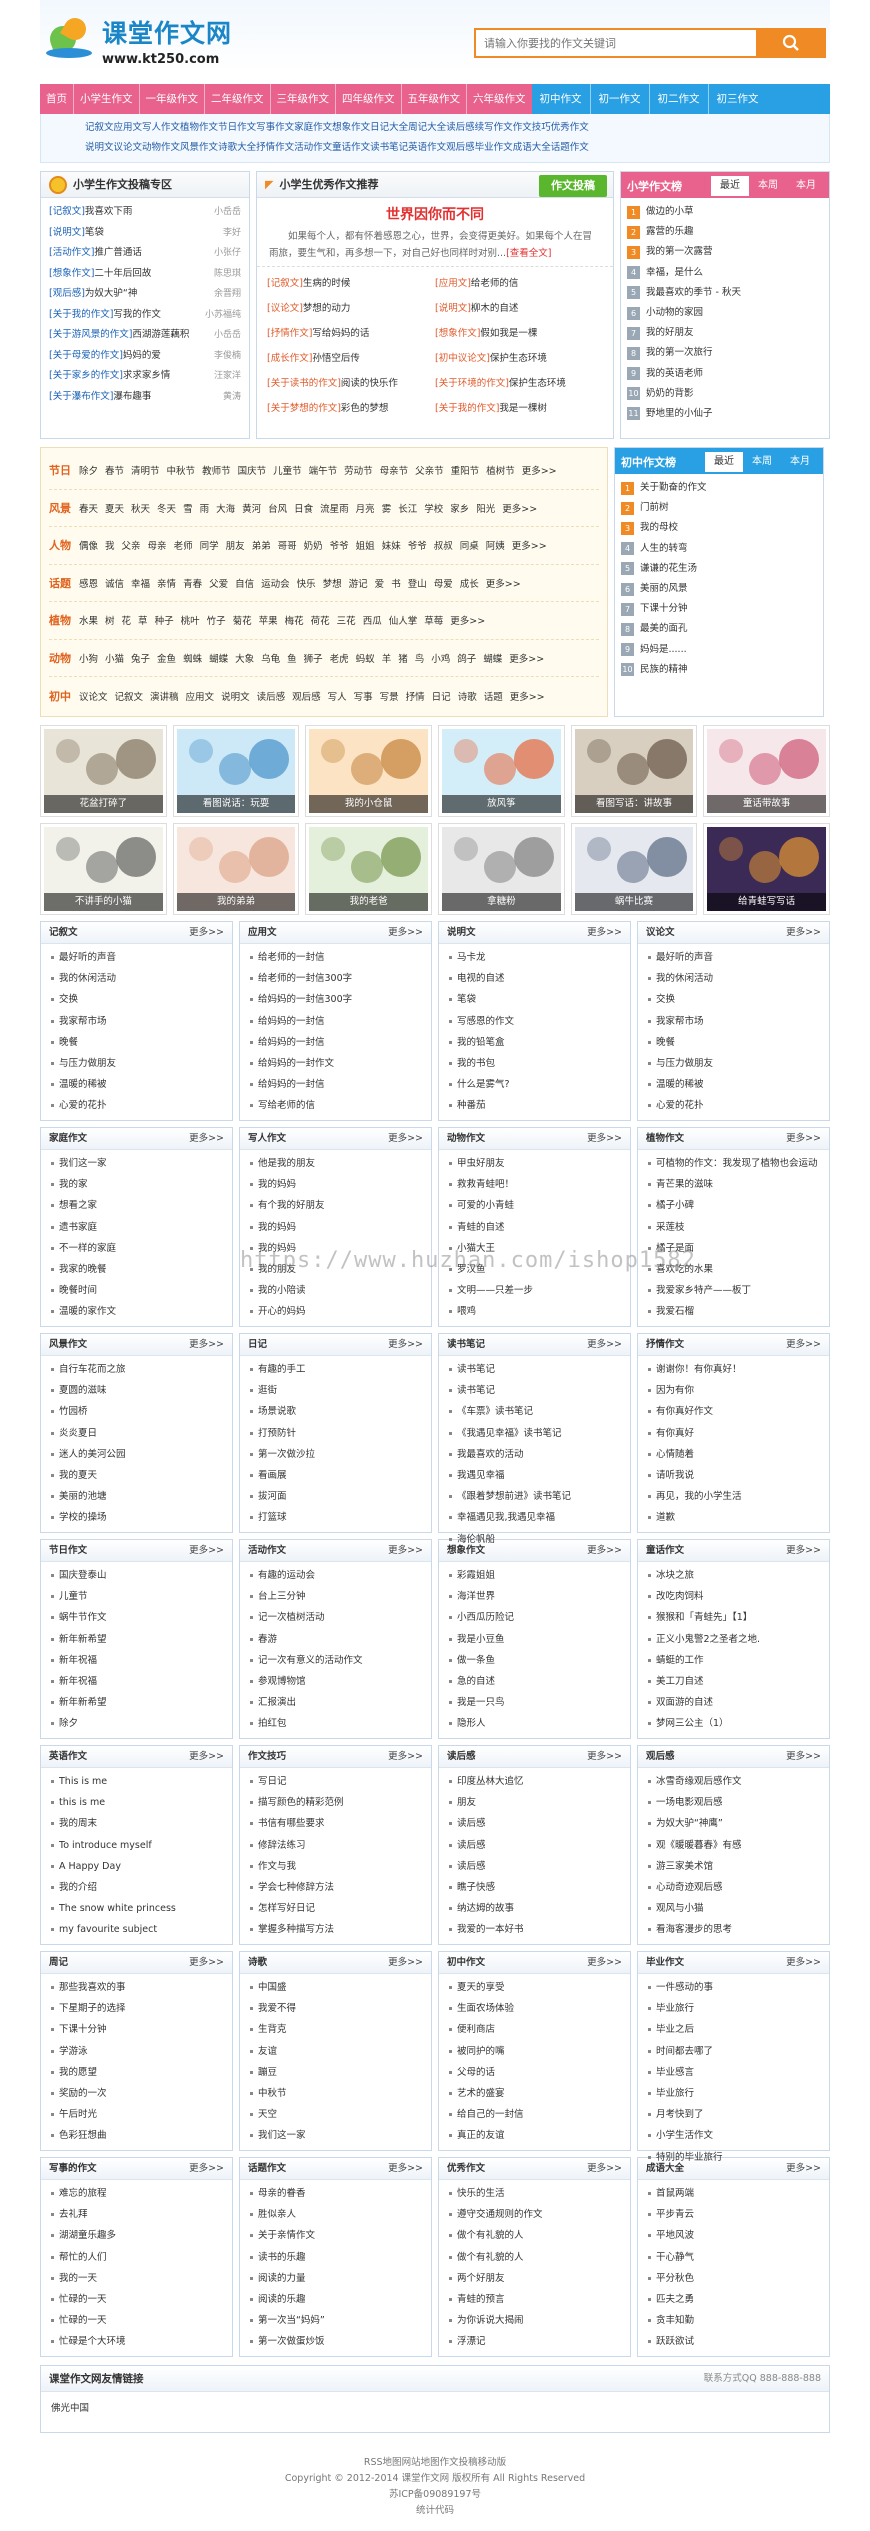  Describe the element at coordinates (127, 620) in the screenshot. I see `tag-word: 花` at that location.